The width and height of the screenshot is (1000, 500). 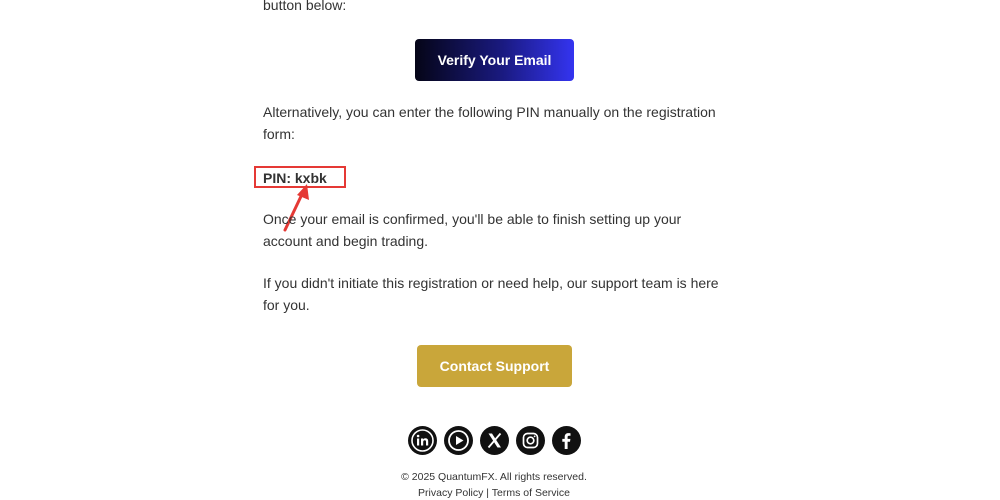 I want to click on instagram-icon, so click(x=530, y=440).